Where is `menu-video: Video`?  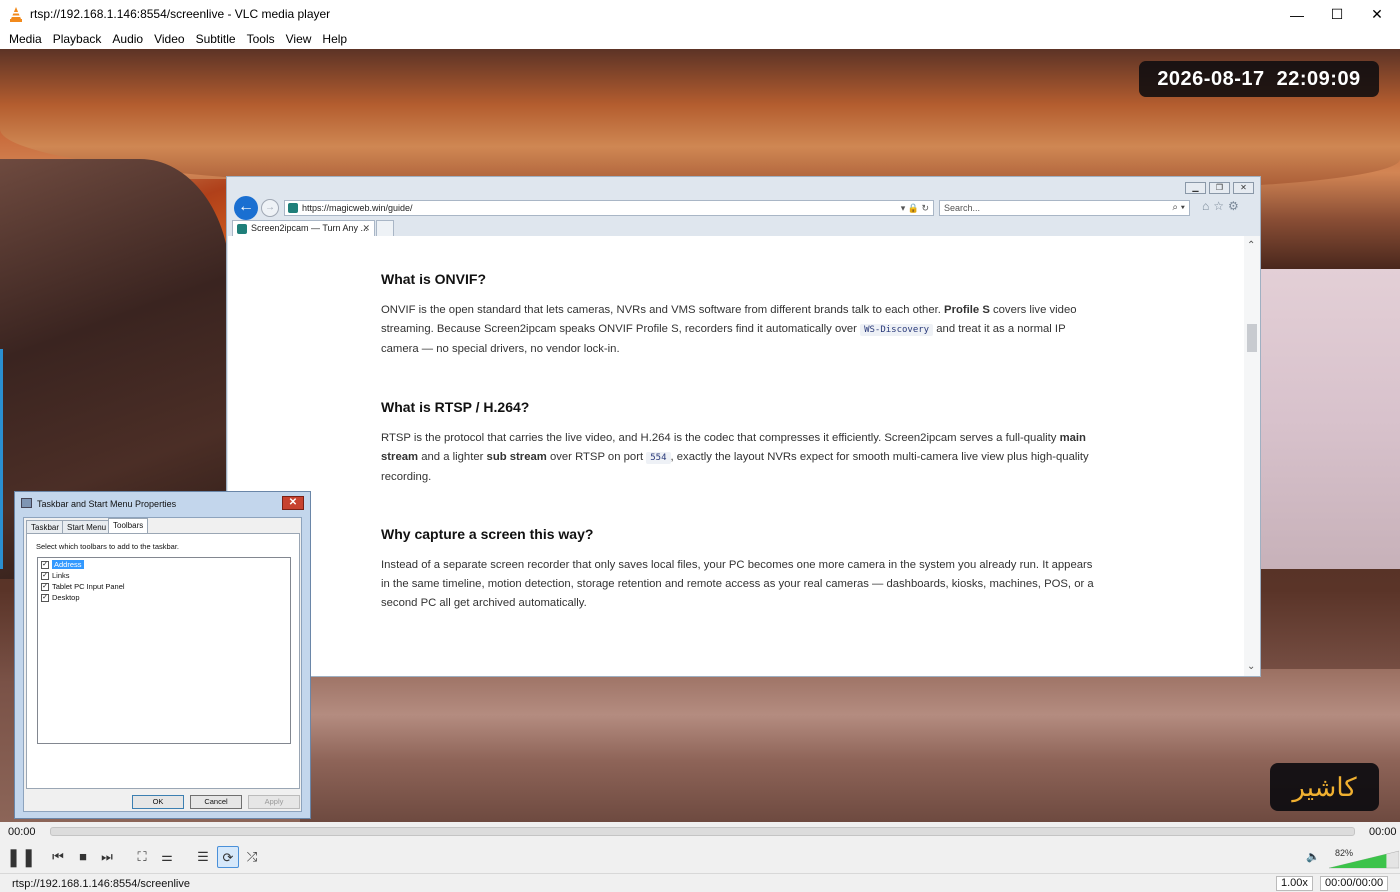
menu-video: Video is located at coordinates (169, 39).